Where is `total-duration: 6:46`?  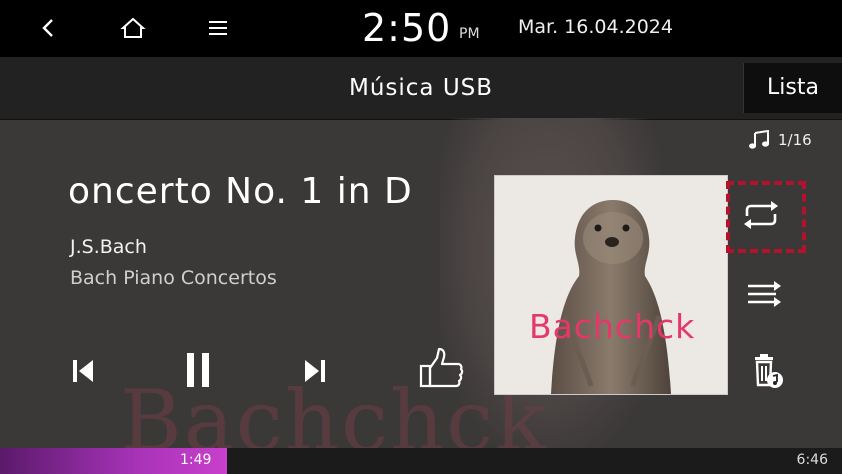
total-duration: 6:46 is located at coordinates (812, 460).